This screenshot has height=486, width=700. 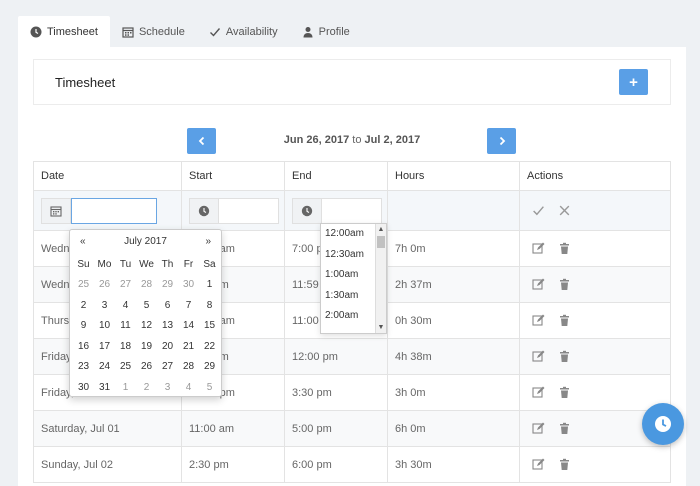 I want to click on tab-timesheet: Timesheet, so click(x=64, y=31).